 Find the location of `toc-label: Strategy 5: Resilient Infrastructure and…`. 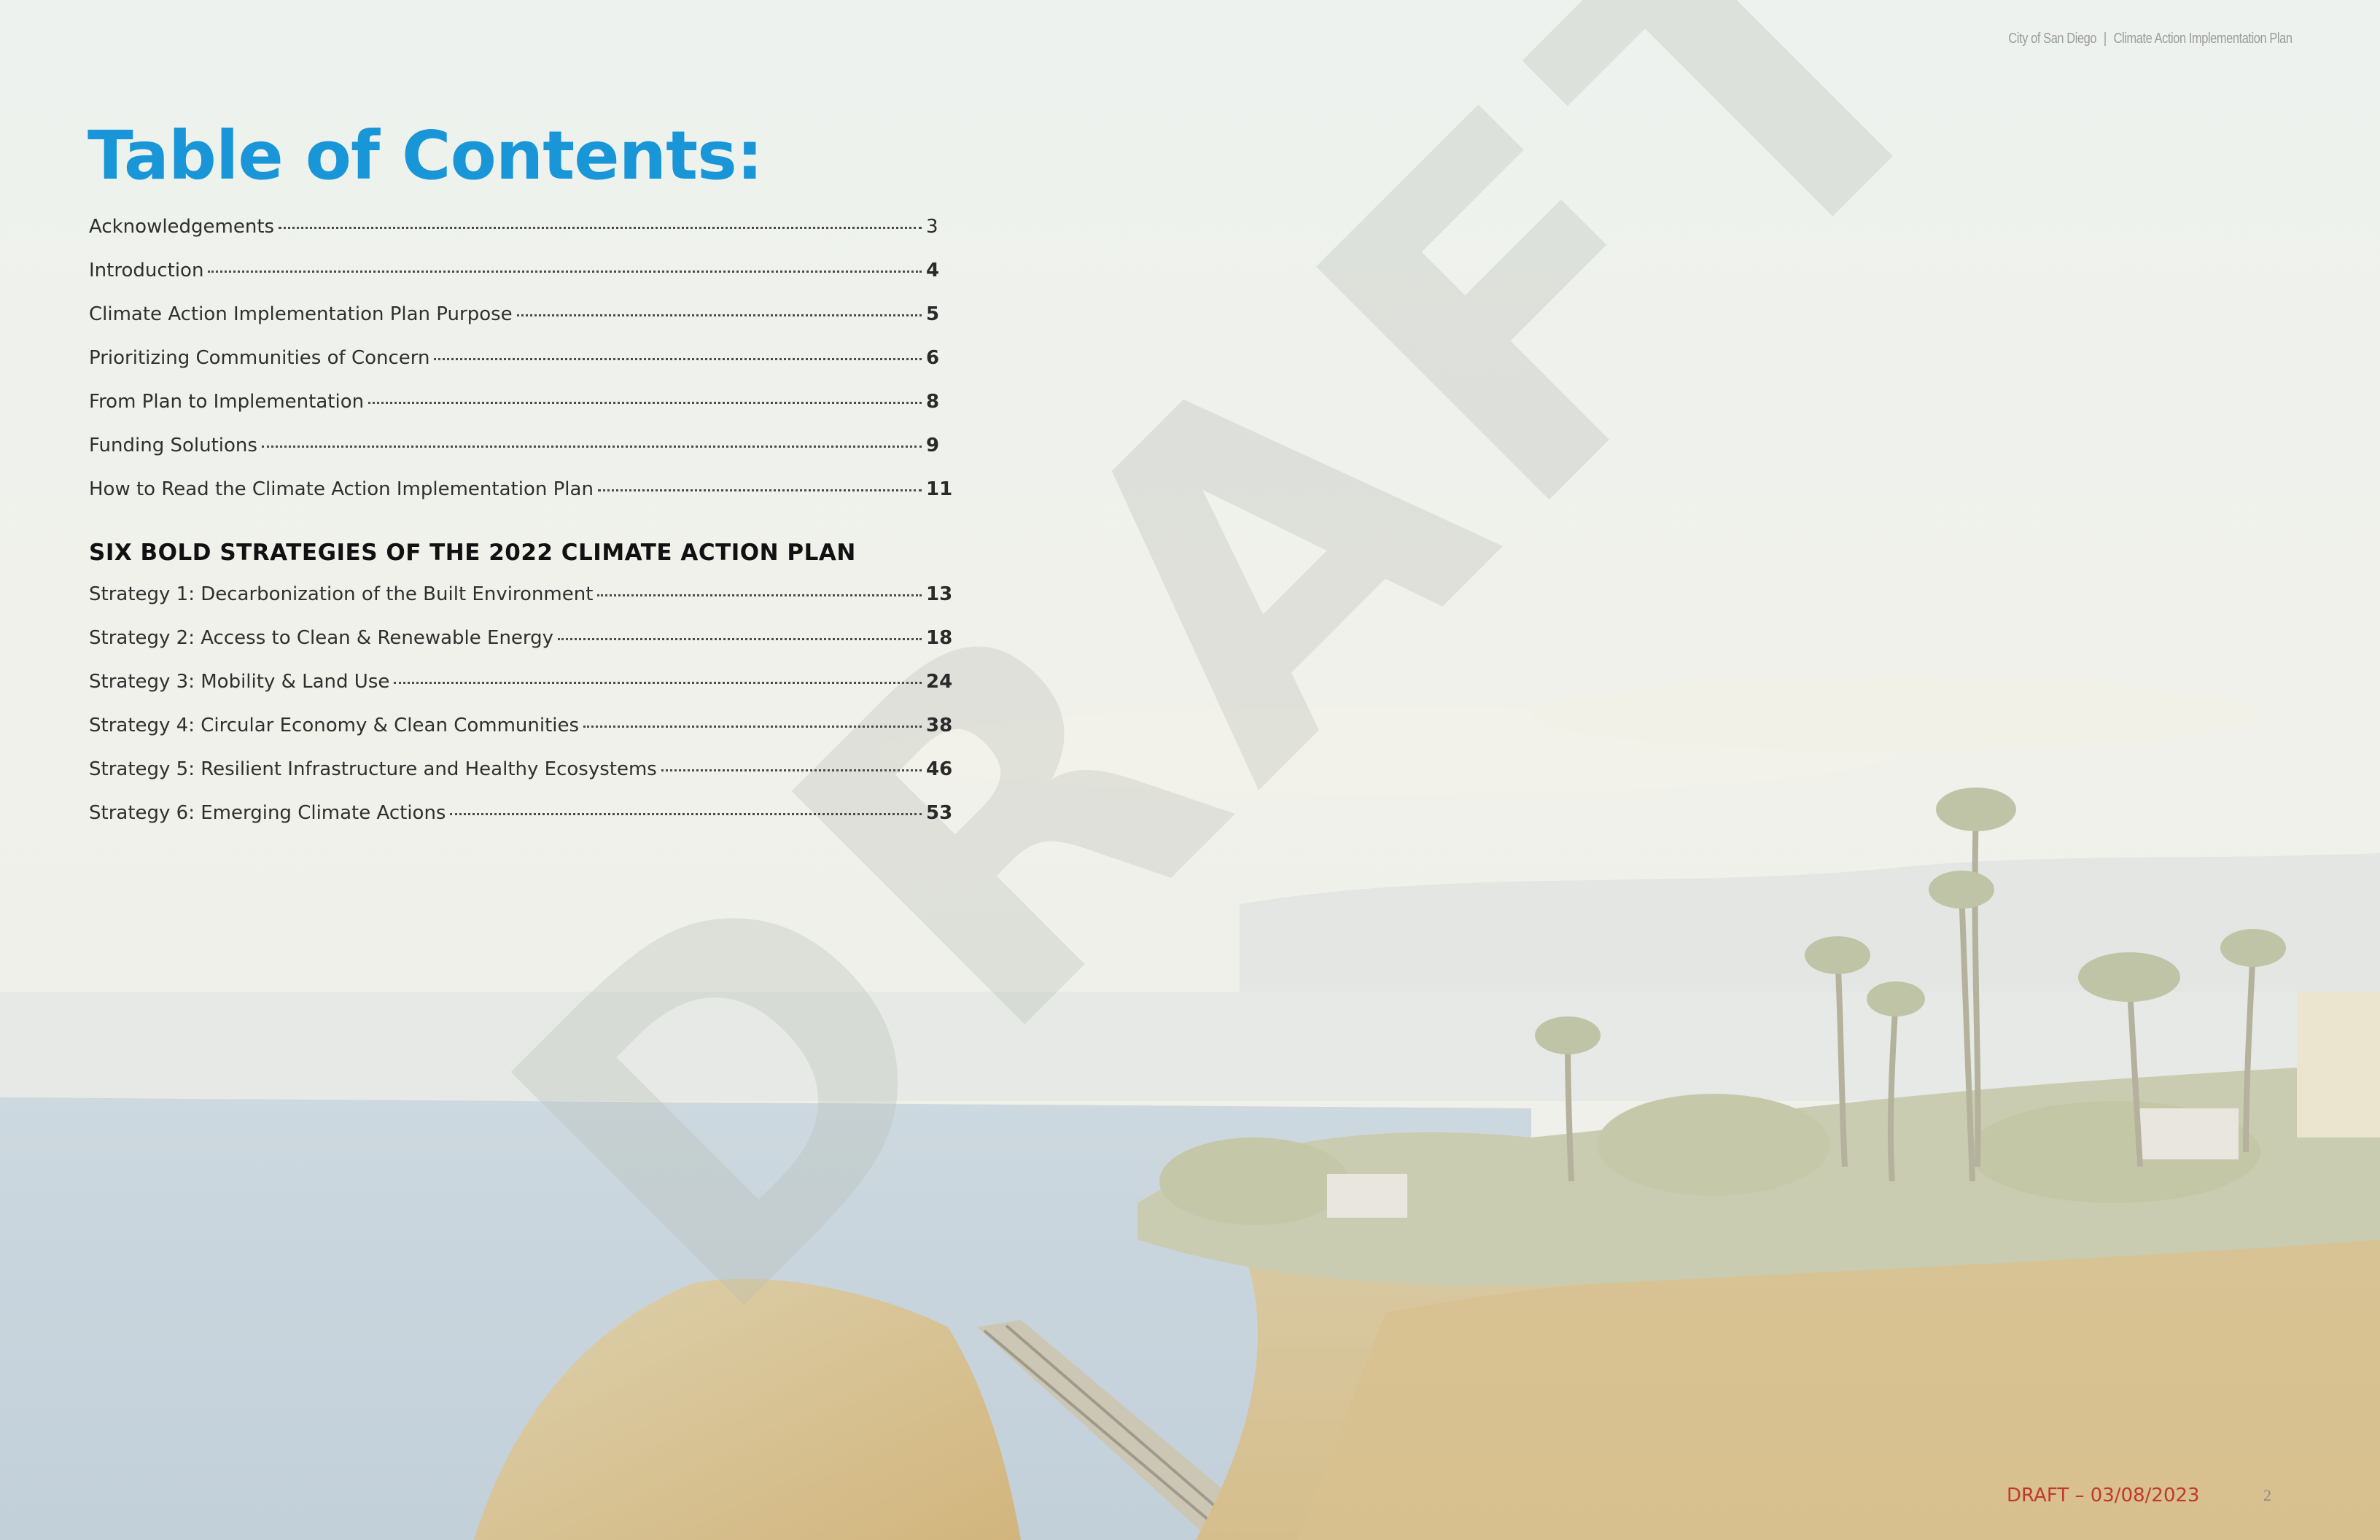

toc-label: Strategy 5: Resilient Infrastructure and… is located at coordinates (373, 769).